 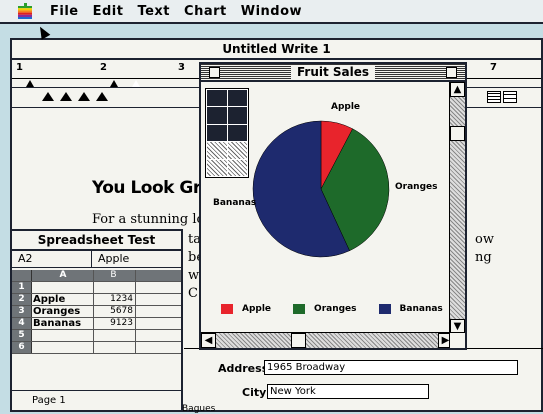 What do you see at coordinates (146, 188) in the screenshot?
I see `document-heading: You Look Gr` at bounding box center [146, 188].